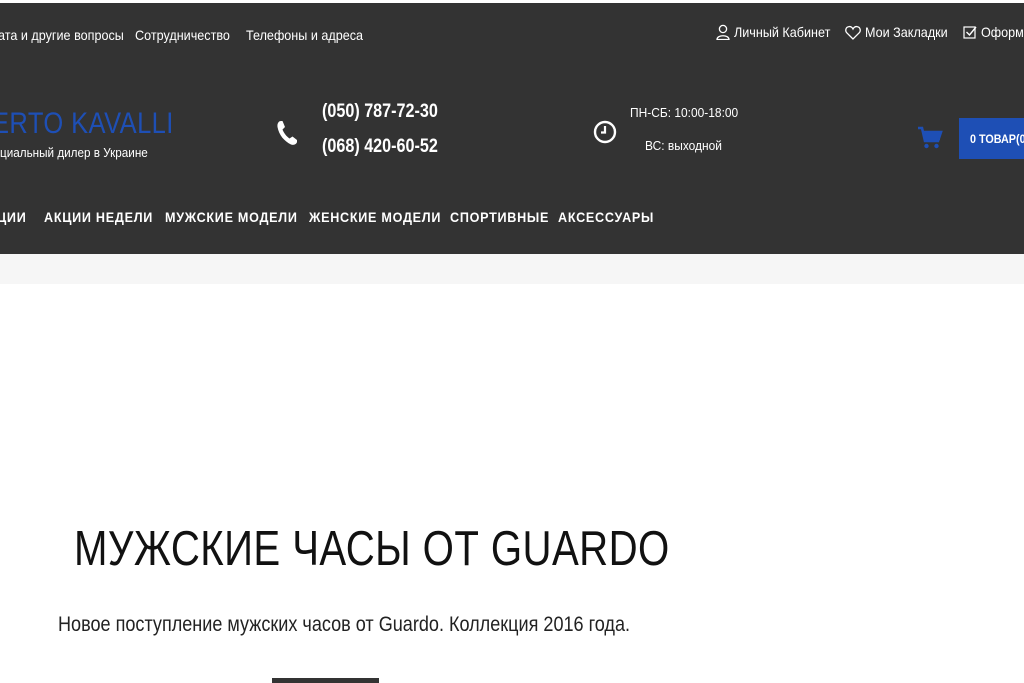  Describe the element at coordinates (98, 217) in the screenshot. I see `nav-item-weekly-deals: АКЦИИ НЕДЕЛИ` at that location.